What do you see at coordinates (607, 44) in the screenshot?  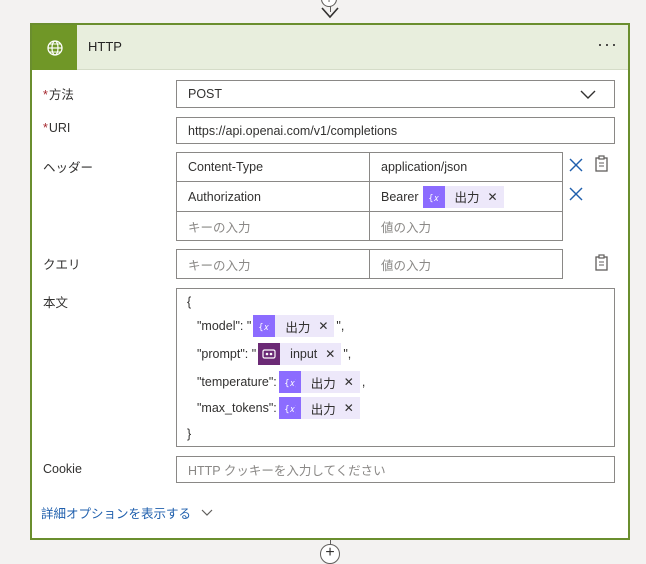 I see `more-options-button: ···` at bounding box center [607, 44].